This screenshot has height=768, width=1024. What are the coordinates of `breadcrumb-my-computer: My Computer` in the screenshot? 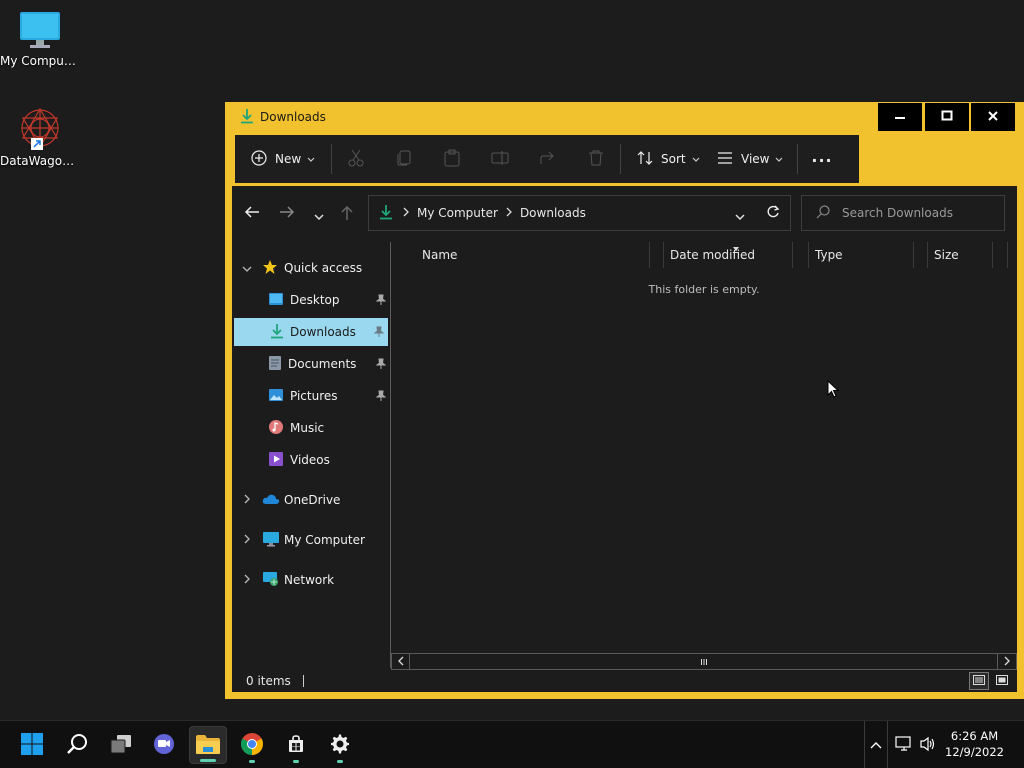 It's located at (457, 213).